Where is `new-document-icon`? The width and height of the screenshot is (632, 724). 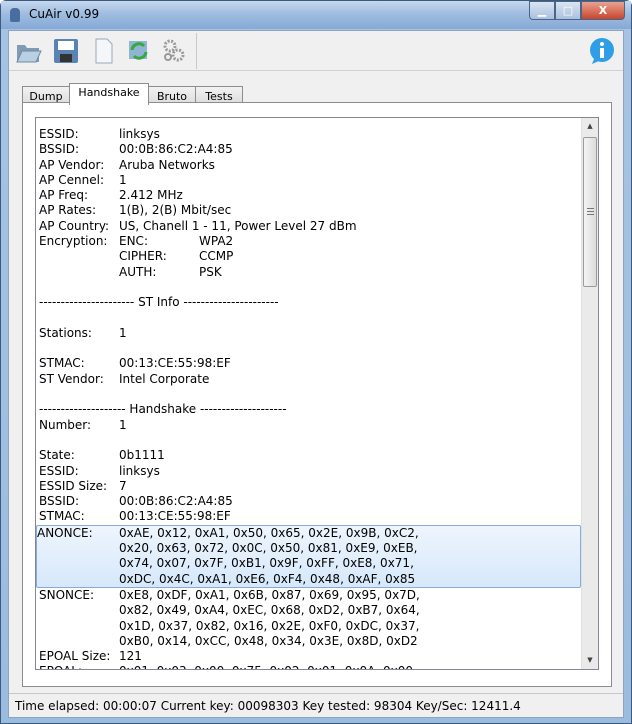
new-document-icon is located at coordinates (104, 51).